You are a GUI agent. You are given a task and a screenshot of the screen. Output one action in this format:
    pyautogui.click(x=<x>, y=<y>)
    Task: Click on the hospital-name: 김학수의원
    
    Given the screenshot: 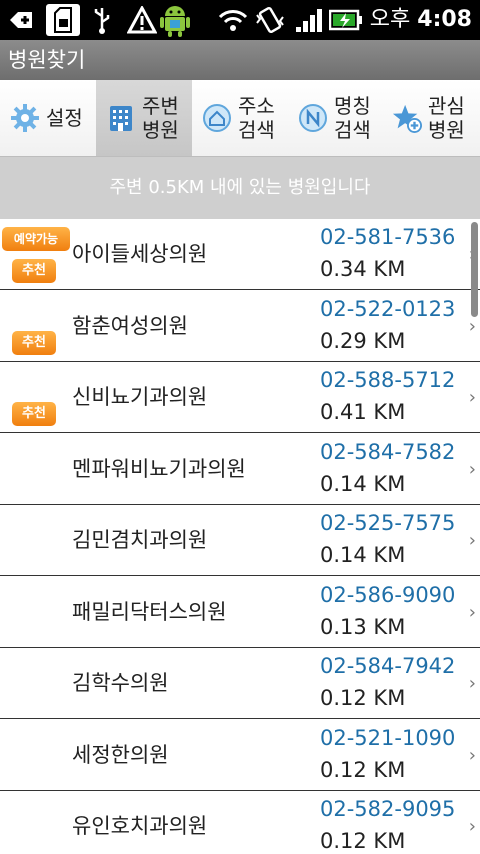 What is the action you would take?
    pyautogui.click(x=120, y=683)
    